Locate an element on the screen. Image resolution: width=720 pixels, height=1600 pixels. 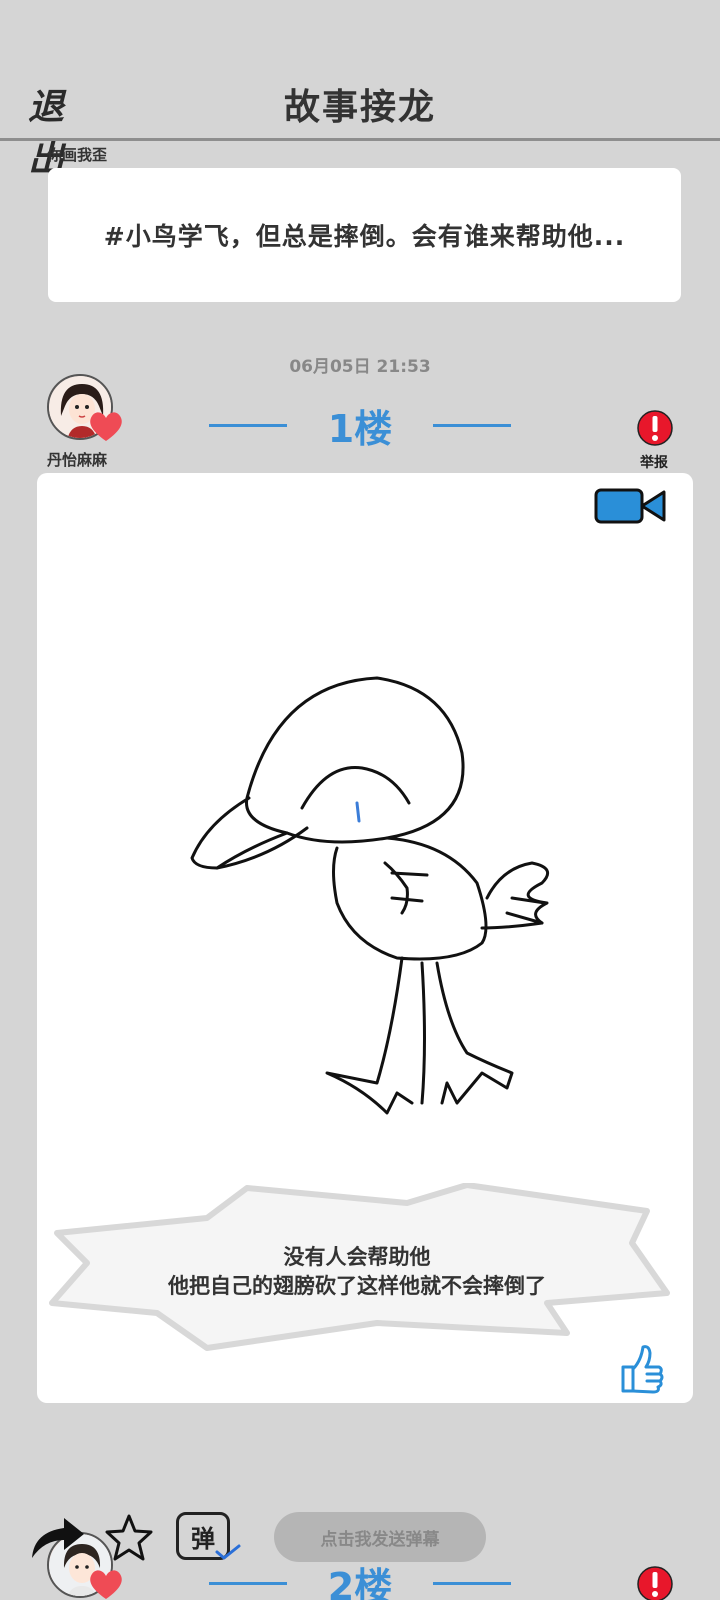
star-icon is located at coordinates (129, 1537).